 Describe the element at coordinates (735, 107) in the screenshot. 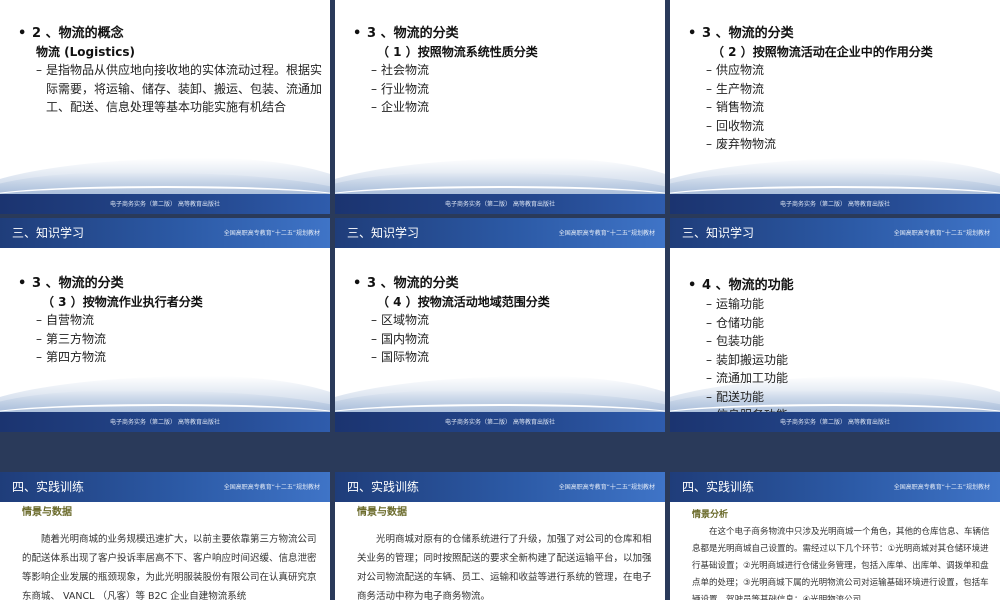

I see `list-item: – 销售物流` at that location.